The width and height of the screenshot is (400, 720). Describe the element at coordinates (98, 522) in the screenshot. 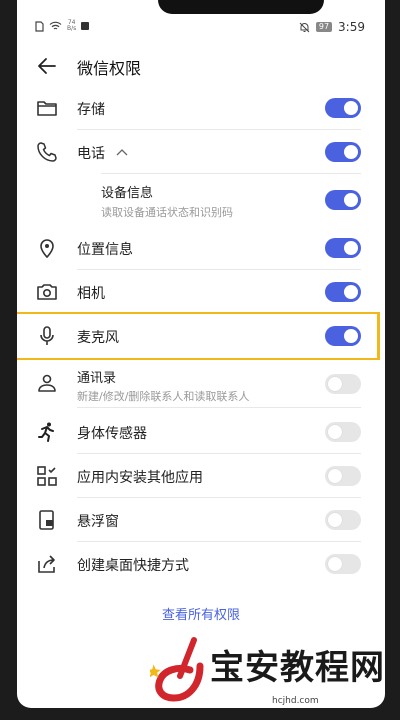

I see `permission-label: 悬浮窗` at that location.